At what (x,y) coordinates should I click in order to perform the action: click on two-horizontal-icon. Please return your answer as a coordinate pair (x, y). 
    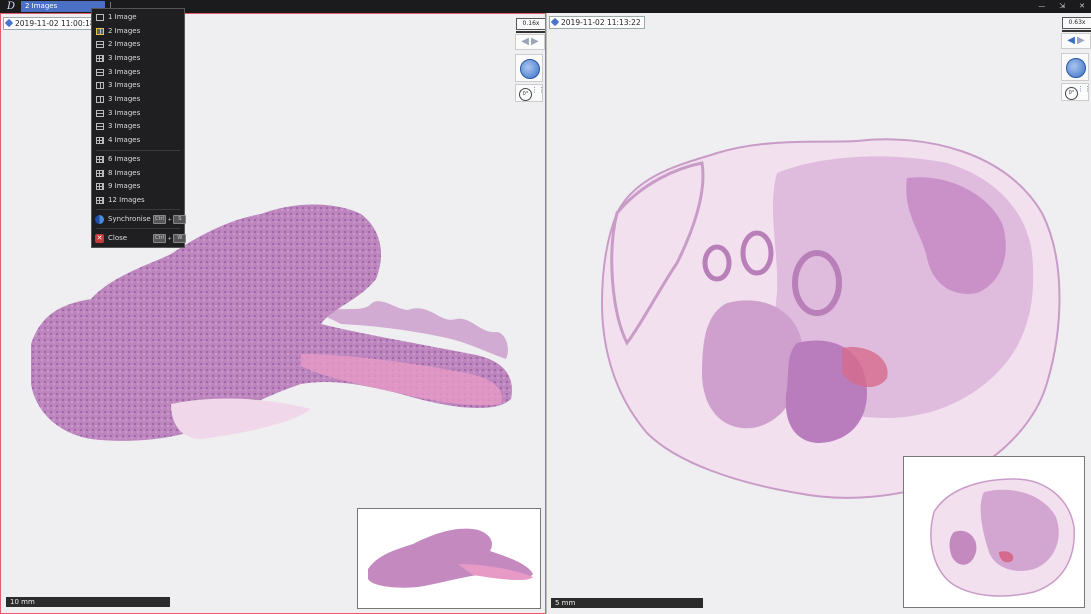
    Looking at the image, I should click on (100, 44).